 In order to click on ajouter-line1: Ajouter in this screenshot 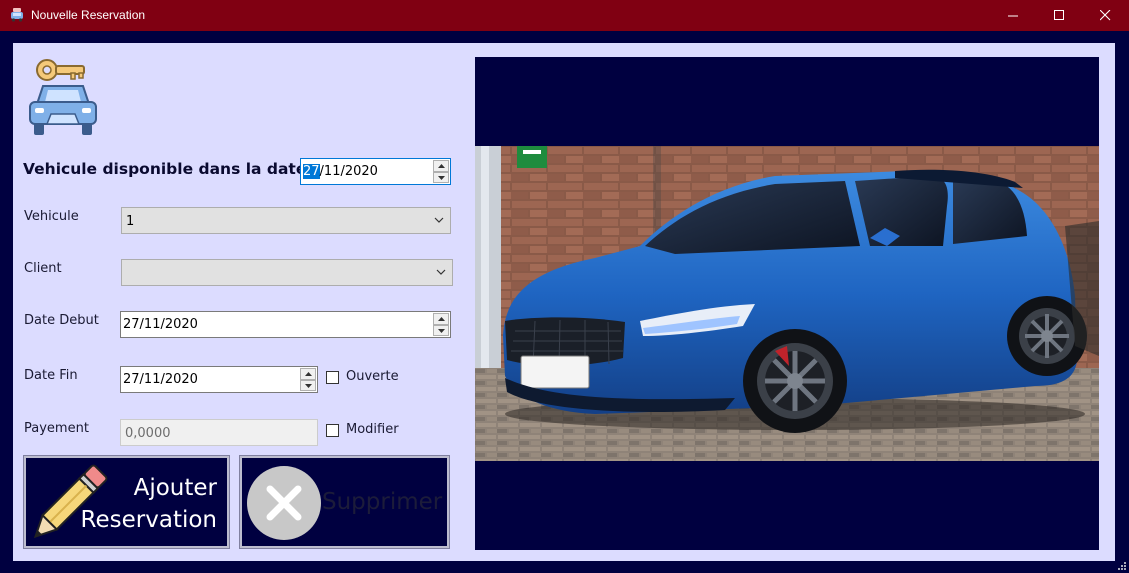, I will do `click(175, 488)`.